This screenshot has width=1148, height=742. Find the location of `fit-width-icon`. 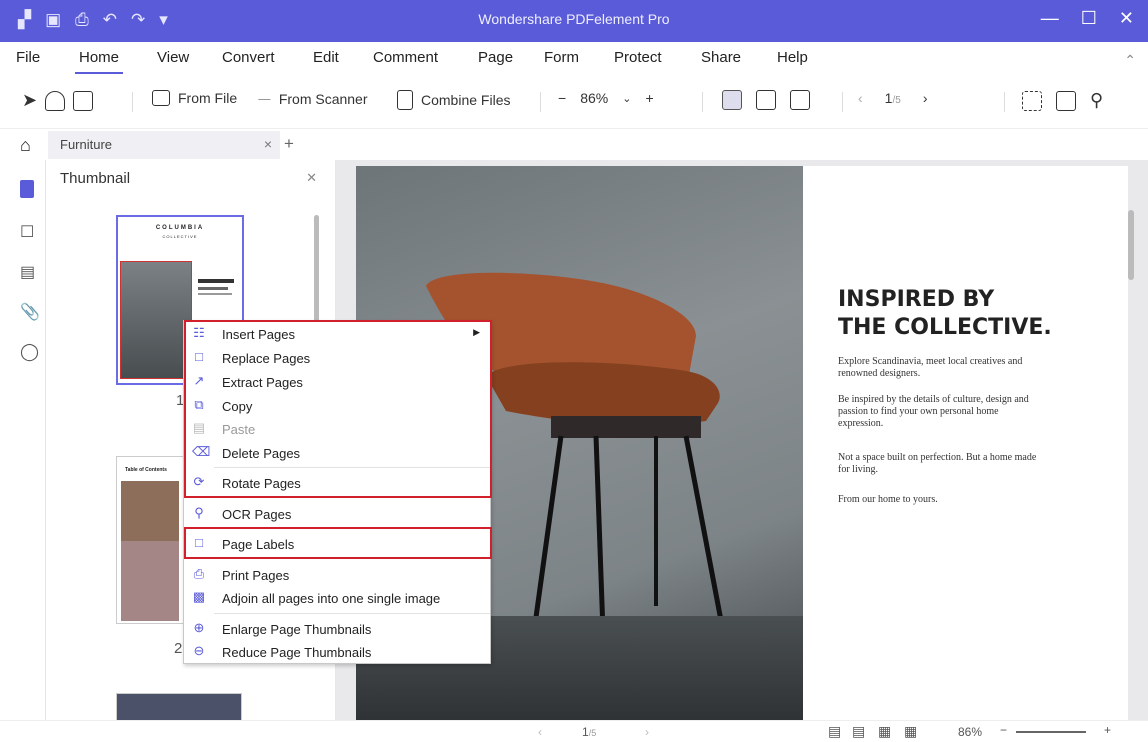

fit-width-icon is located at coordinates (732, 100).